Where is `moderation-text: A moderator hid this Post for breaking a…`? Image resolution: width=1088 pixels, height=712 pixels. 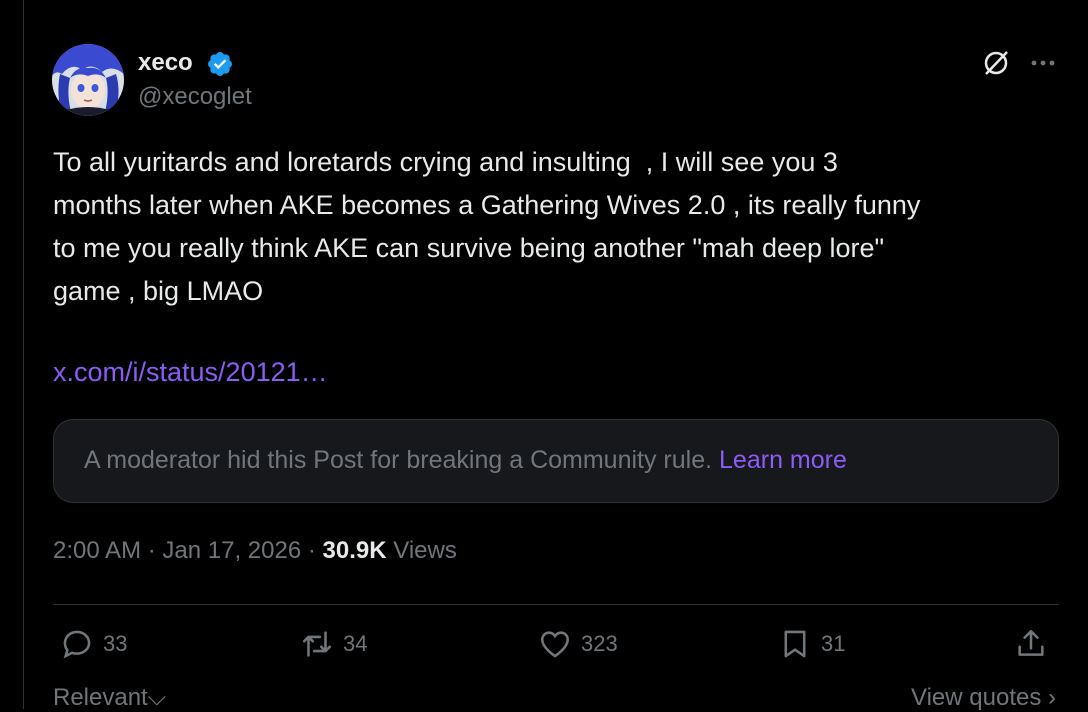
moderation-text: A moderator hid this Post for breaking a… is located at coordinates (465, 460).